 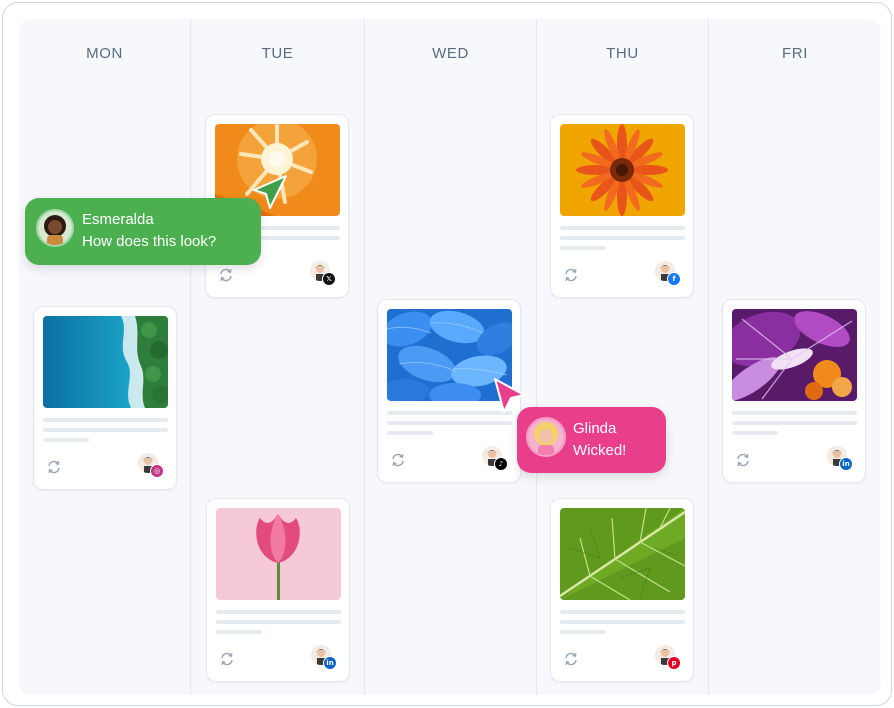 I want to click on day-header-mon: MON, so click(x=104, y=53).